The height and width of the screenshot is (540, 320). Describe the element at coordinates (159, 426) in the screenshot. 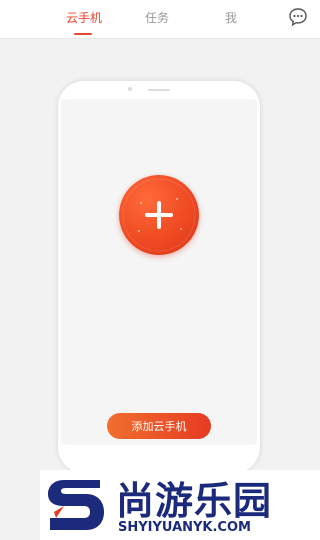

I see `add-cloud-phone-button: 添加云手机` at that location.